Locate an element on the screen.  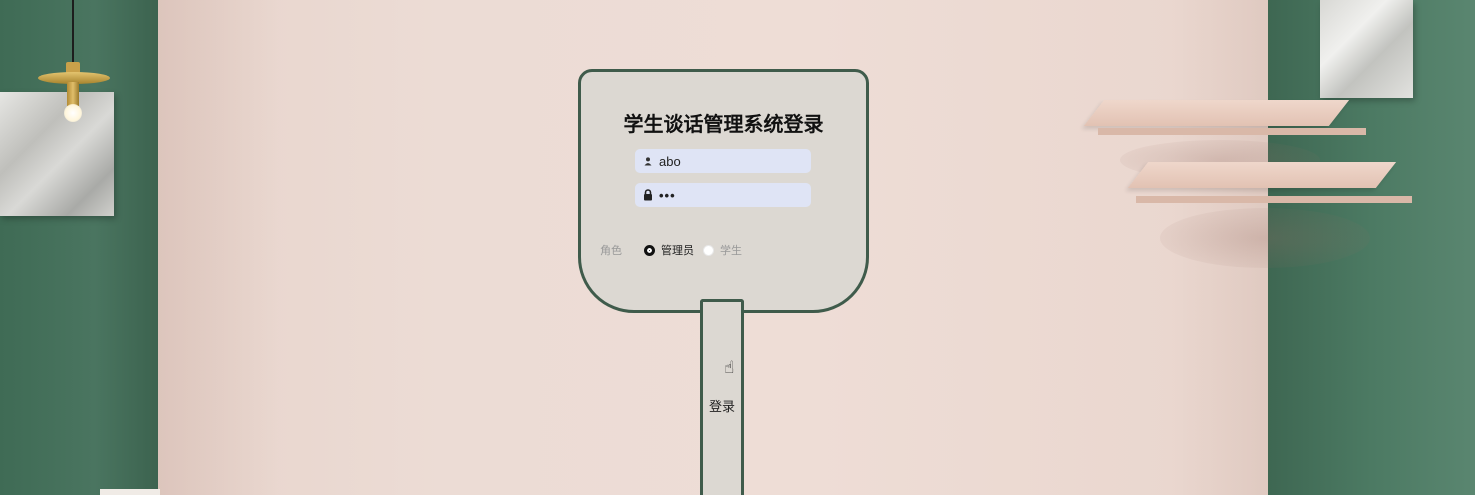
floating-shelf-upper is located at coordinates (1216, 113).